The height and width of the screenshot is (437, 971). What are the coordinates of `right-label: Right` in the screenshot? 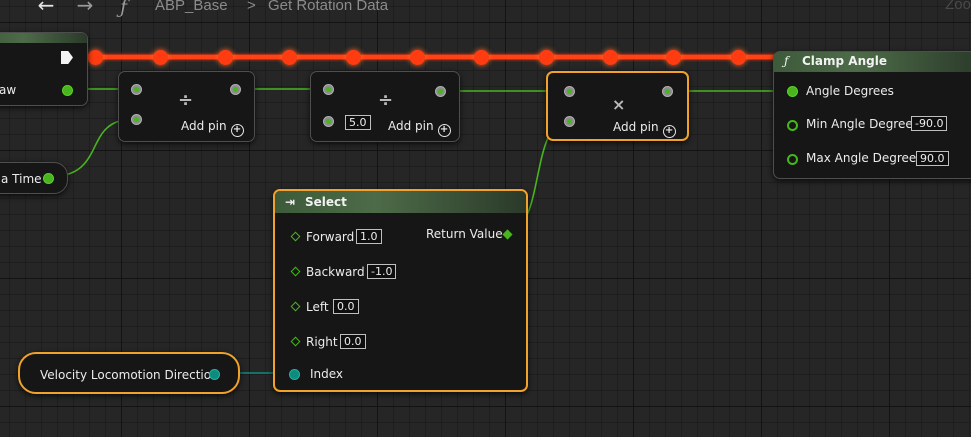 It's located at (322, 342).